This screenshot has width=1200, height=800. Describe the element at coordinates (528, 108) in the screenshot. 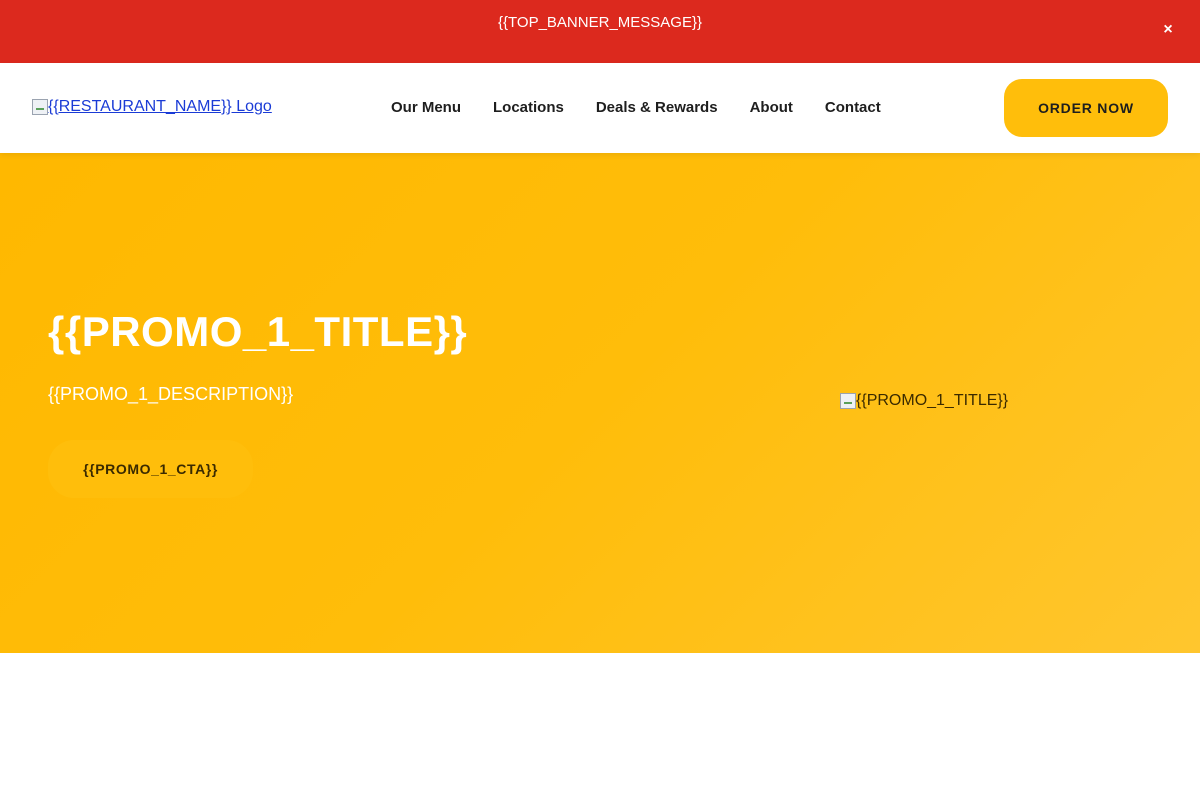

I see `nav-locations: Locations` at that location.